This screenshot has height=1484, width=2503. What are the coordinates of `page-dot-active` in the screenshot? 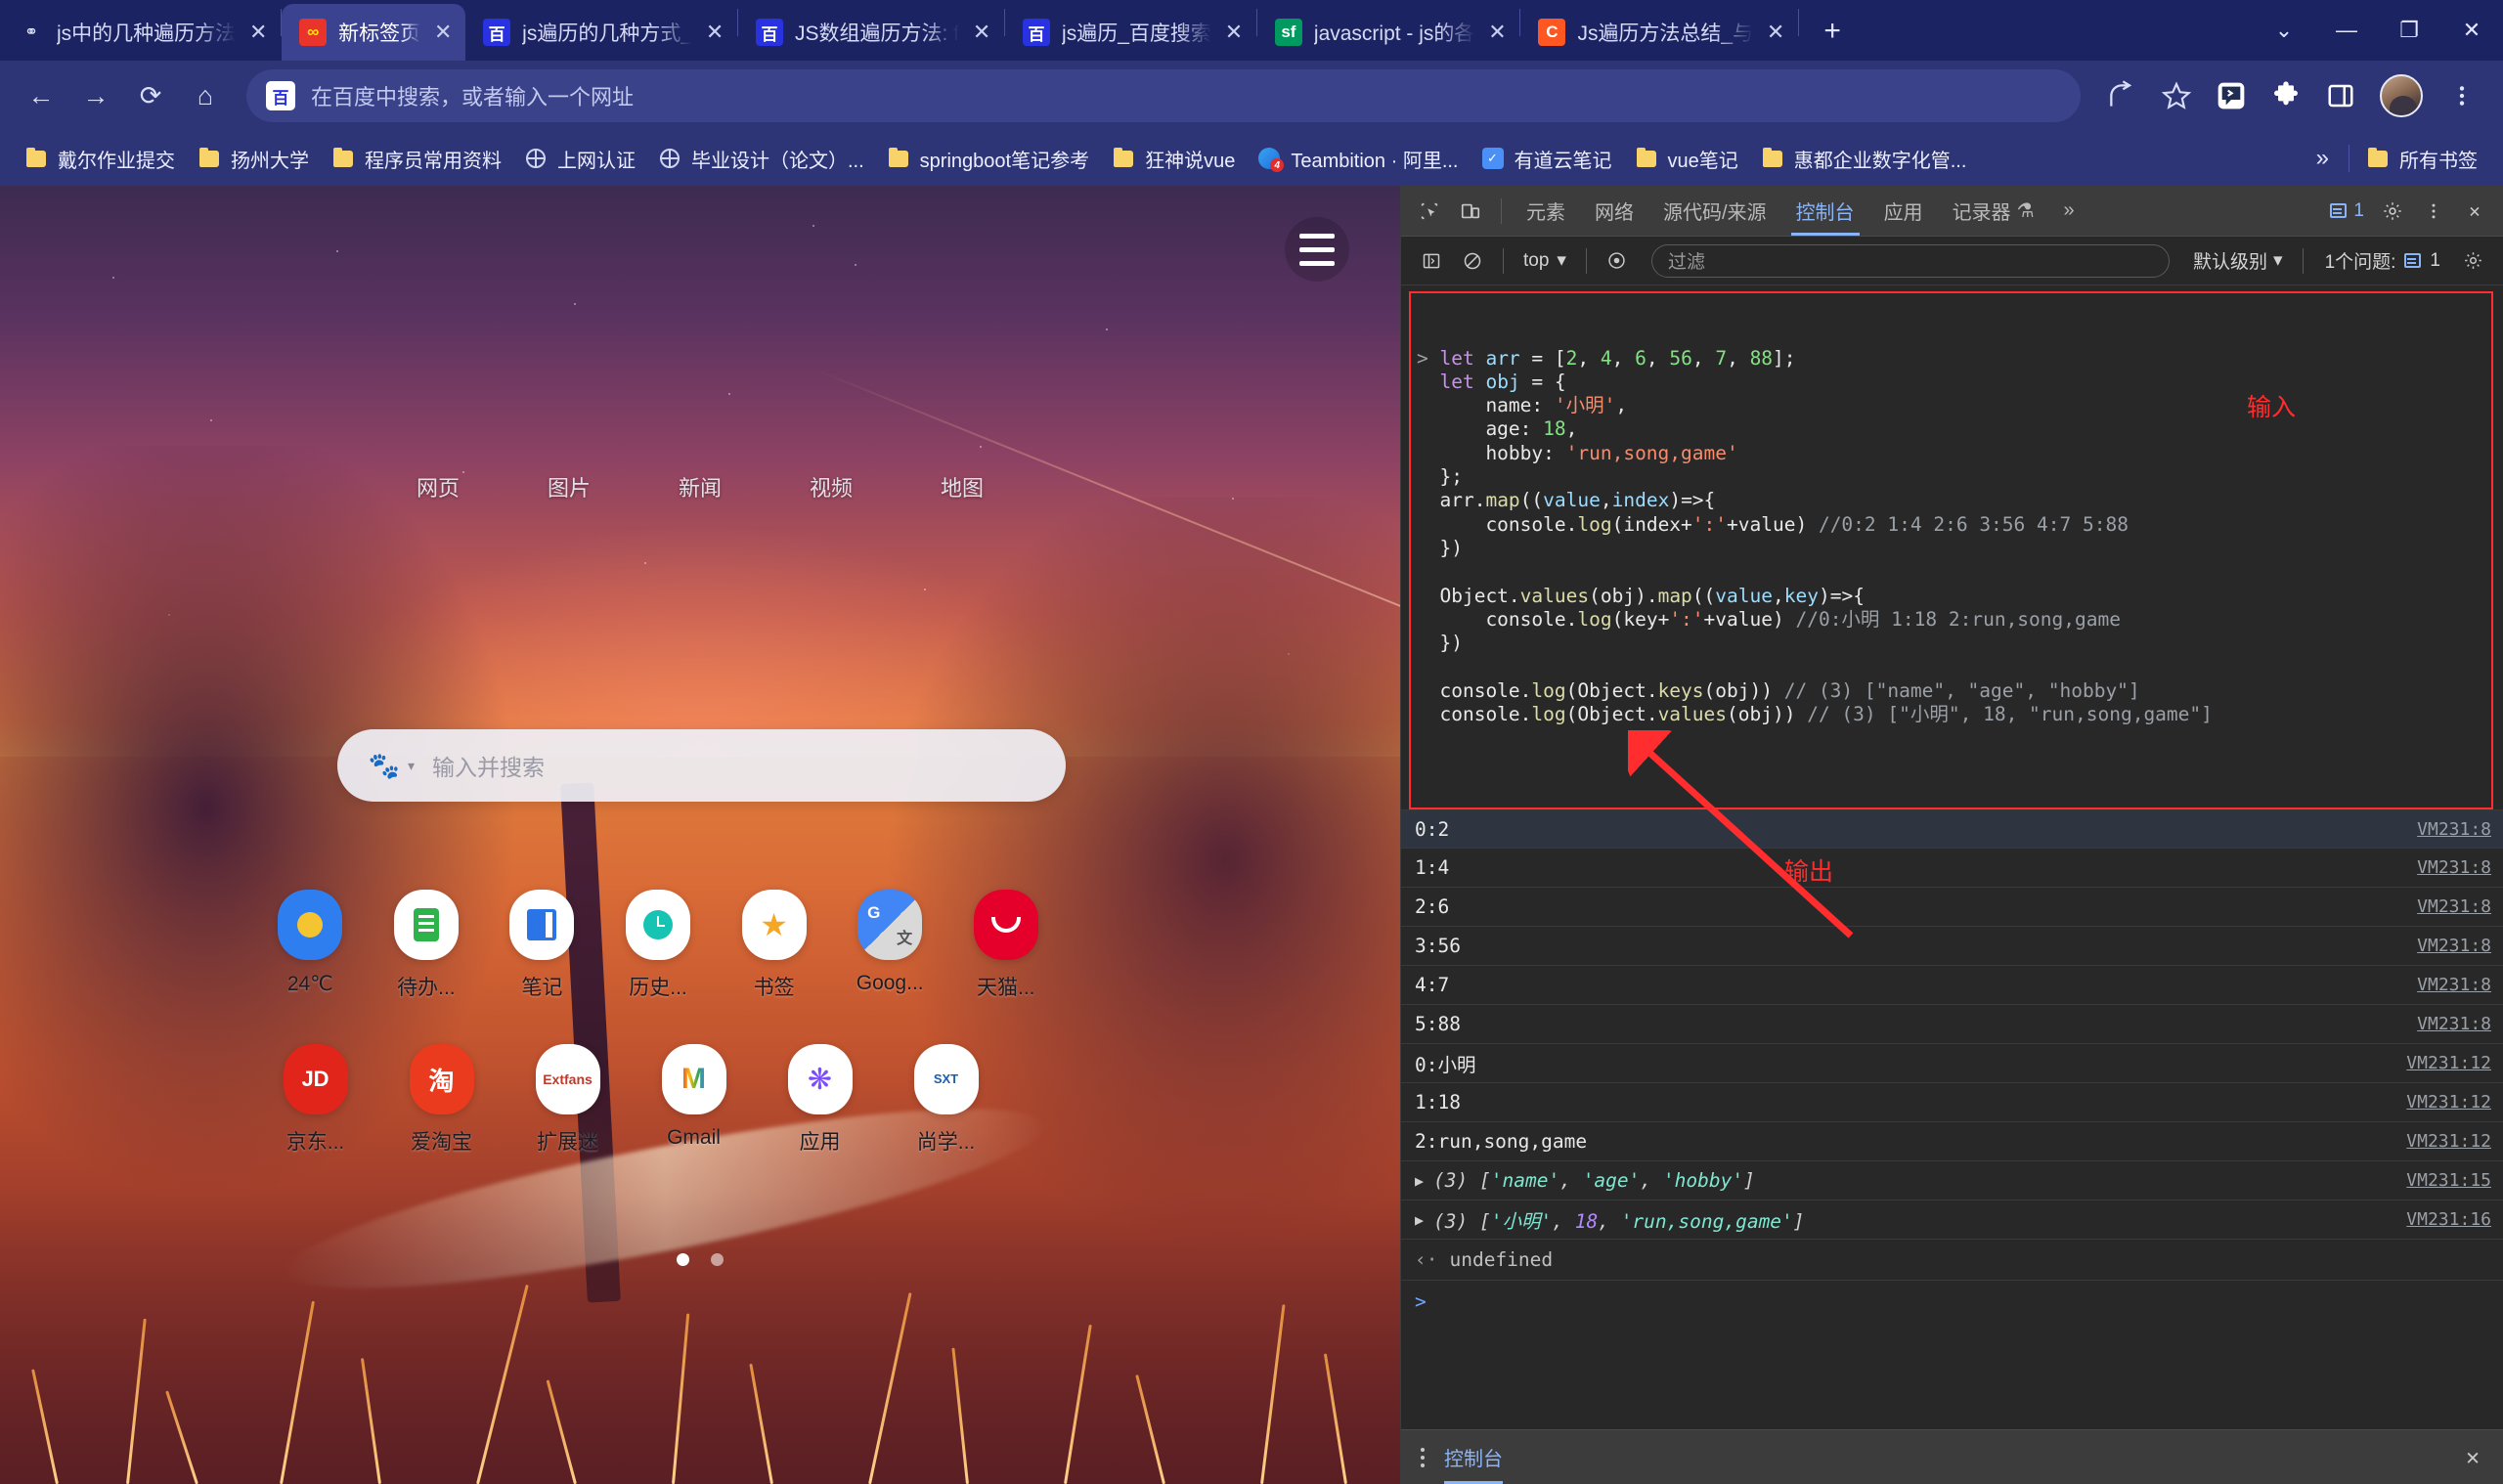 It's located at (683, 1259).